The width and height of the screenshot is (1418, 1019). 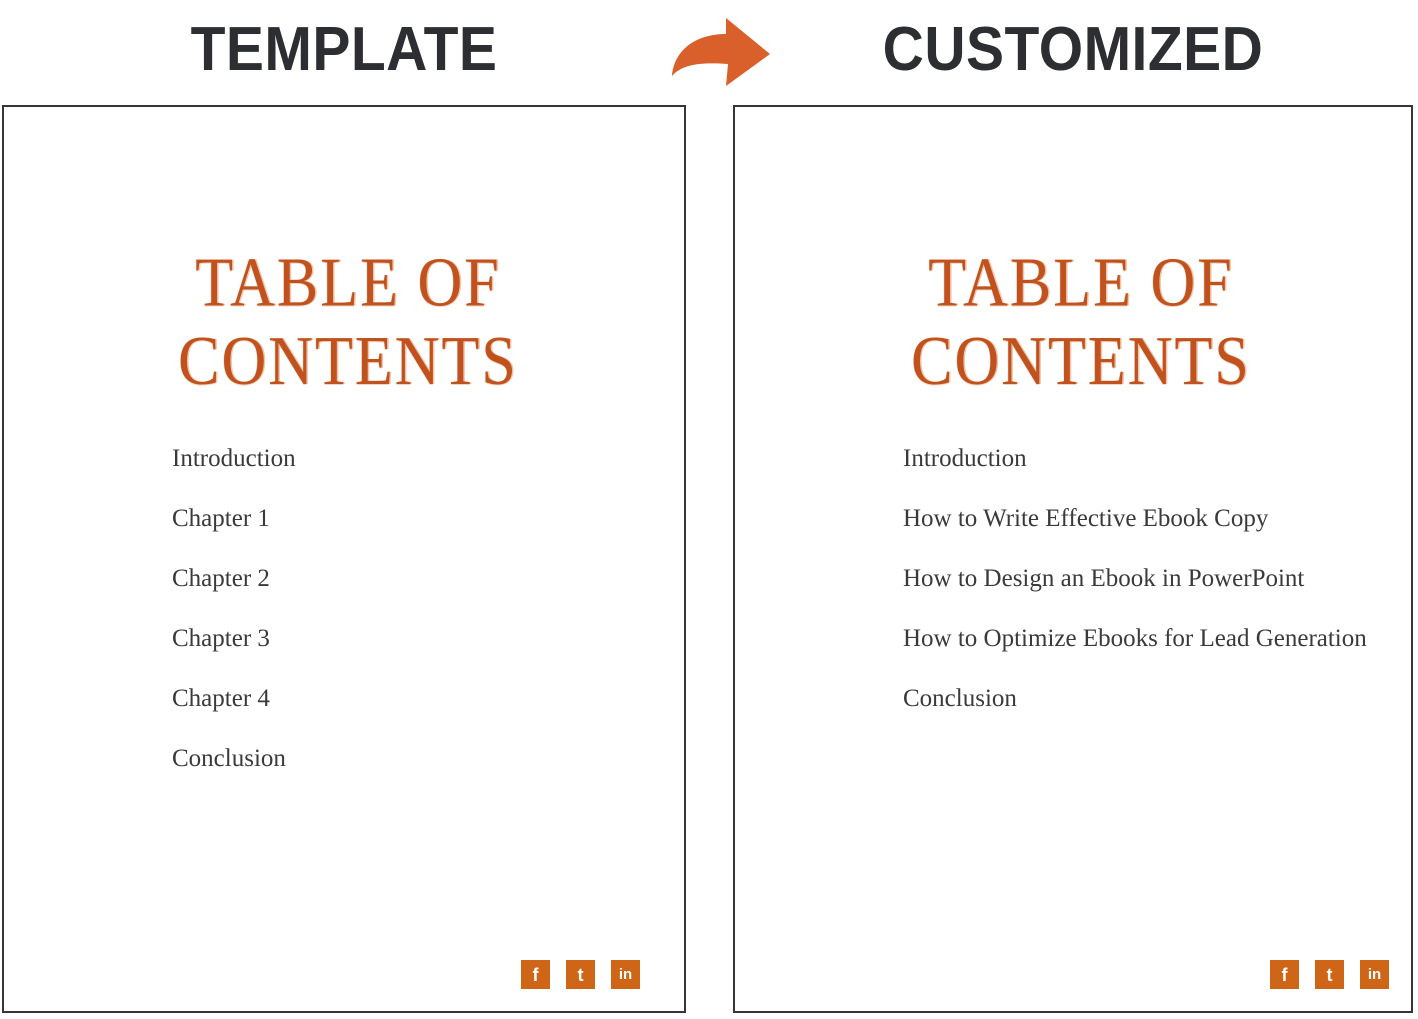 I want to click on template-social-row: f t in, so click(x=580, y=974).